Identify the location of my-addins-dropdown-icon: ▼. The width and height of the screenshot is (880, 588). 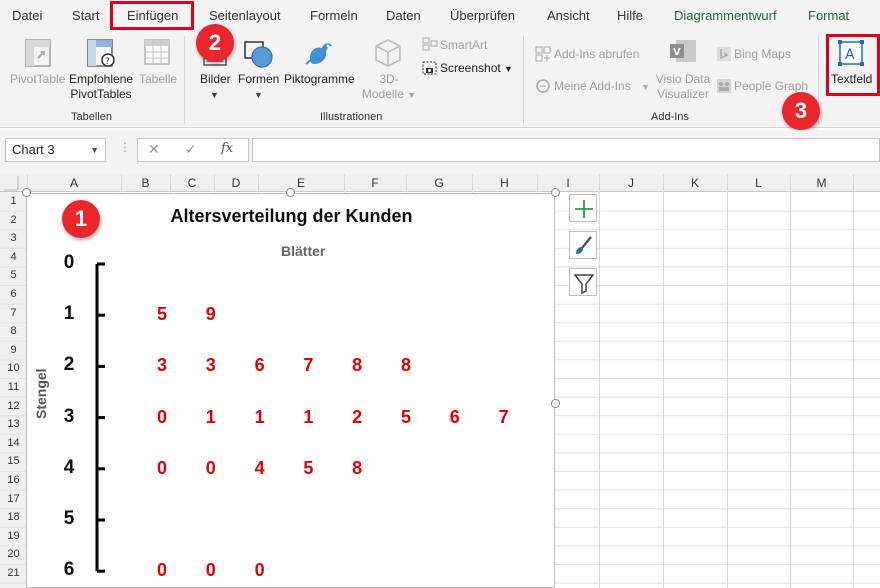
(645, 87).